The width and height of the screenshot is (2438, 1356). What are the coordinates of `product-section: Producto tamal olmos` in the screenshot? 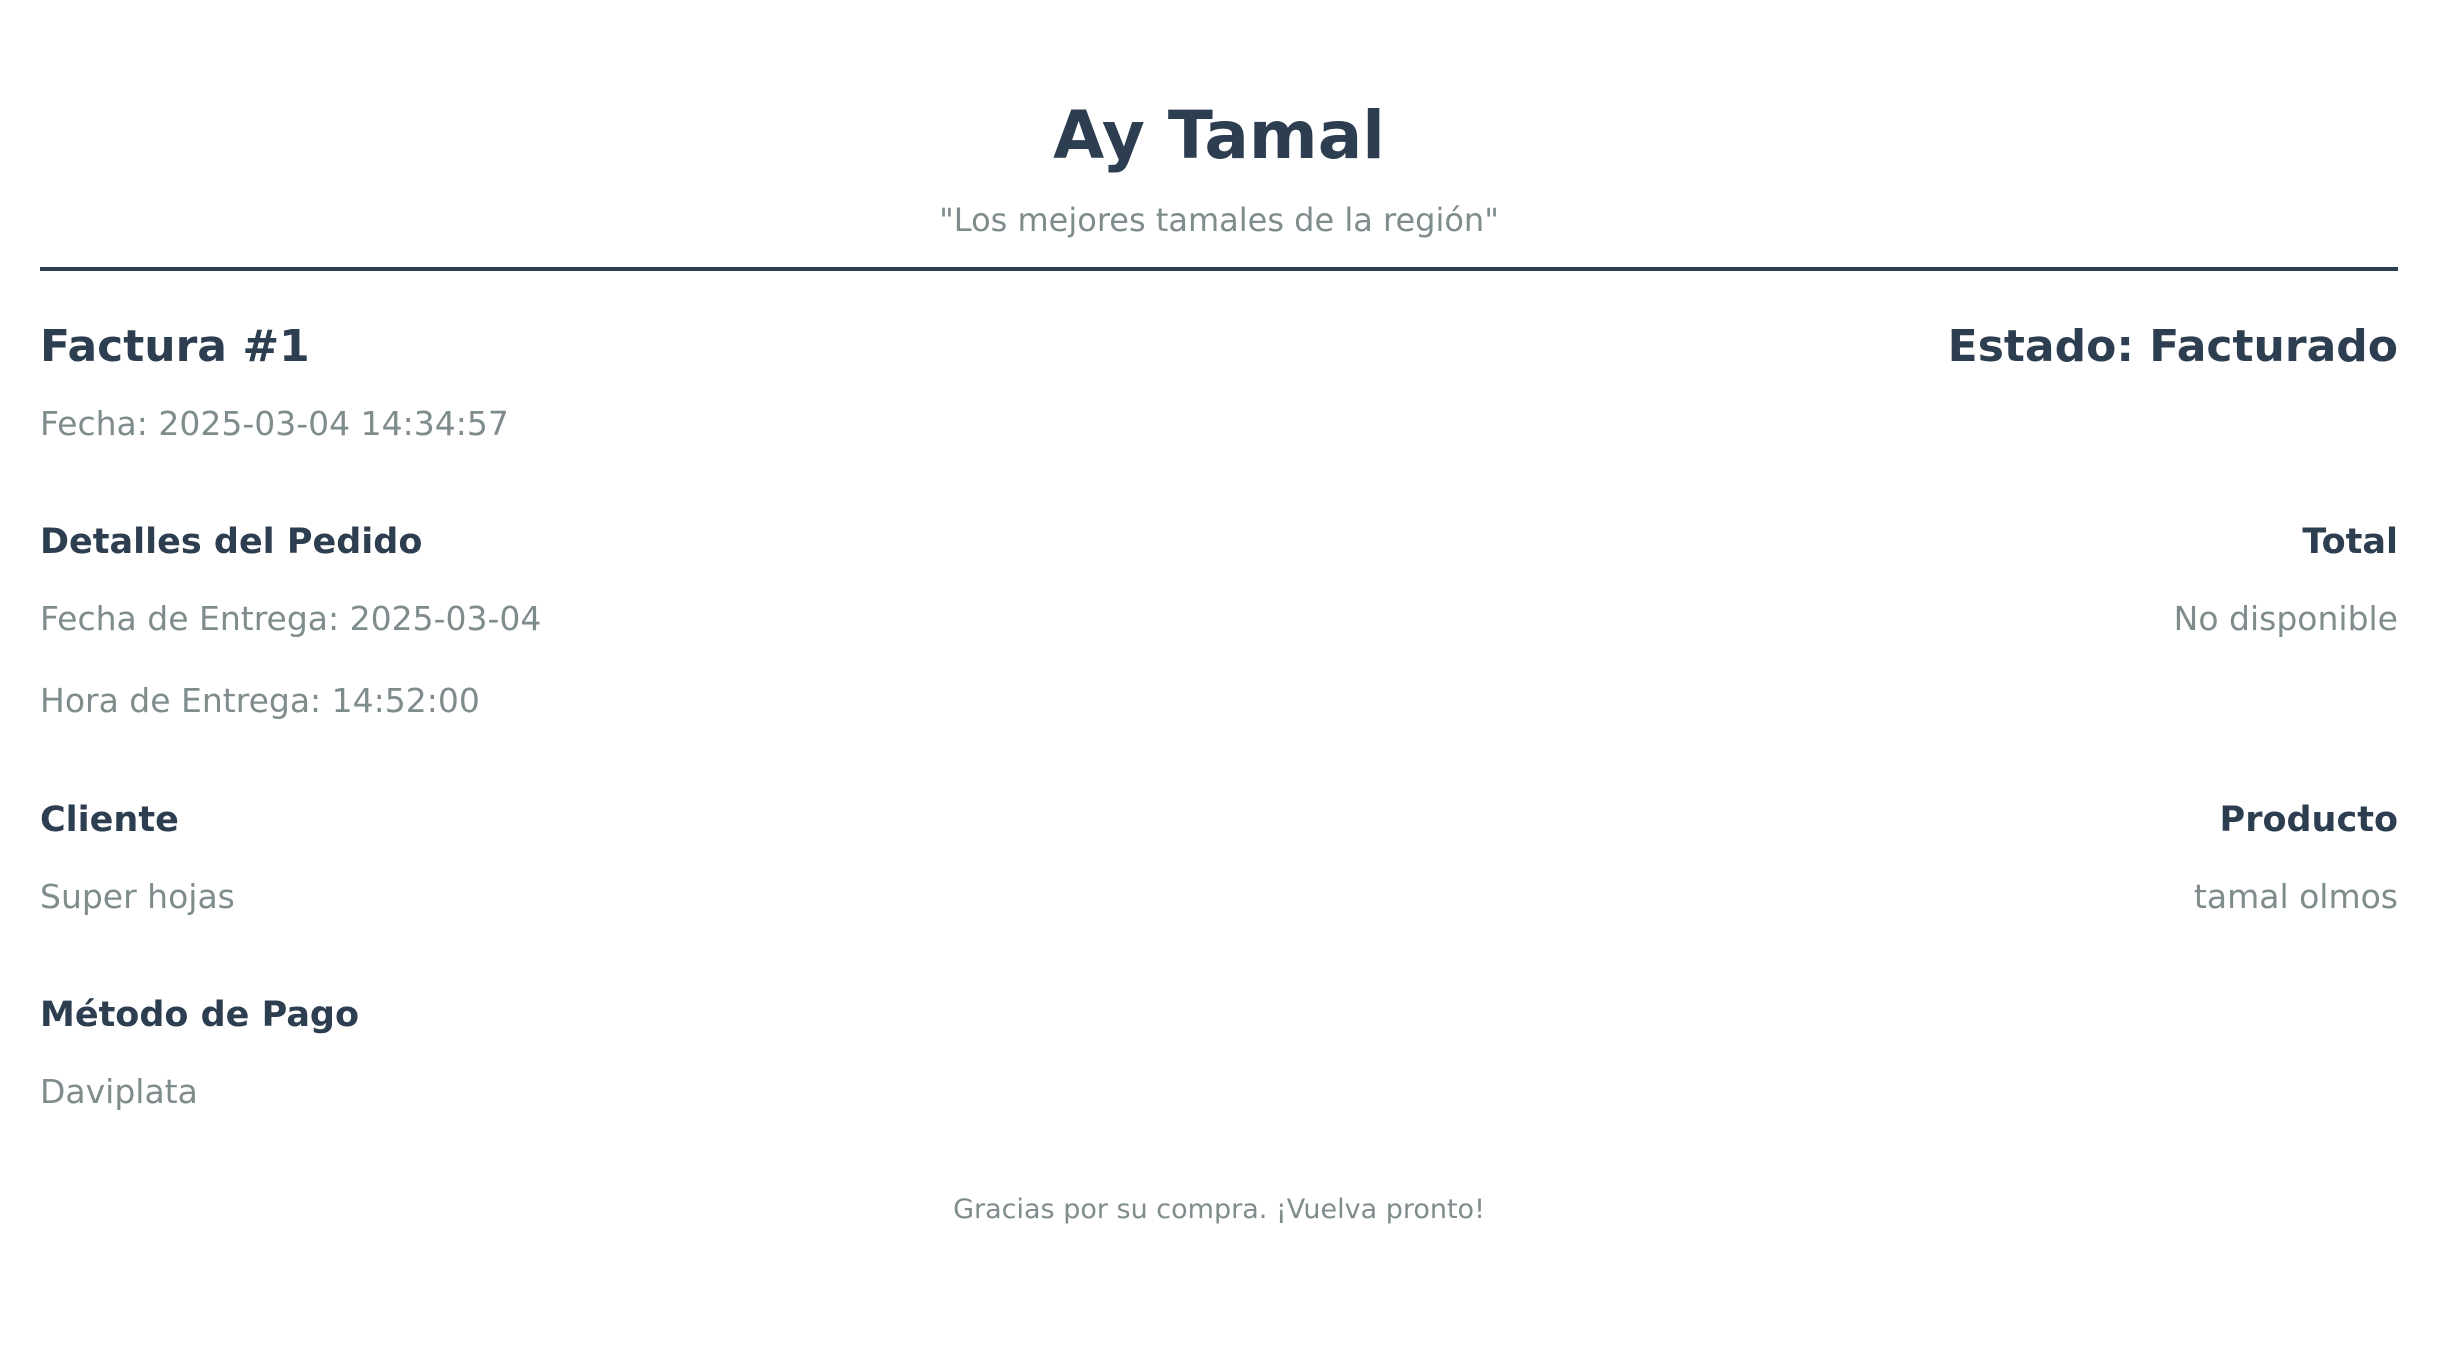 It's located at (2296, 858).